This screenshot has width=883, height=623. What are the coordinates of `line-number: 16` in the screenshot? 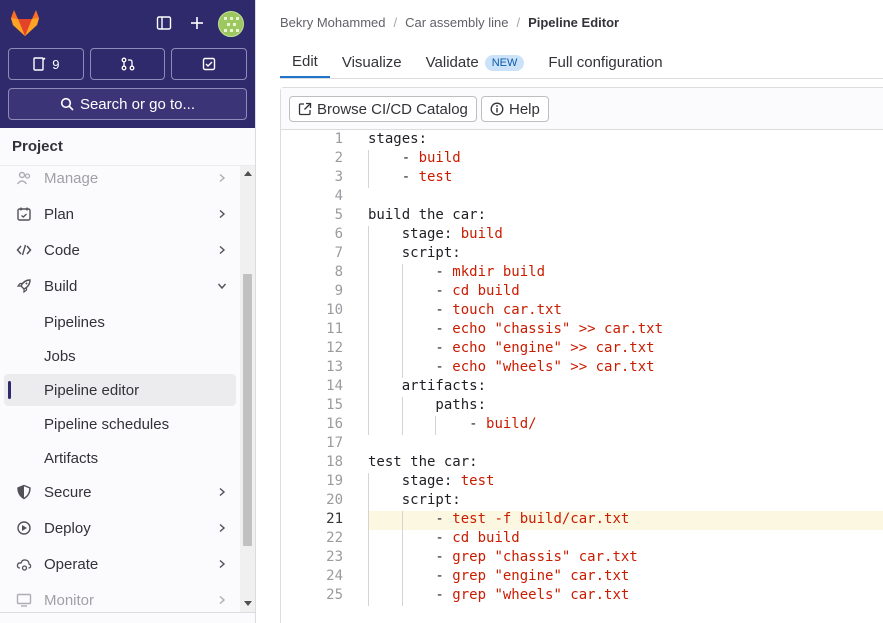 It's located at (334, 424).